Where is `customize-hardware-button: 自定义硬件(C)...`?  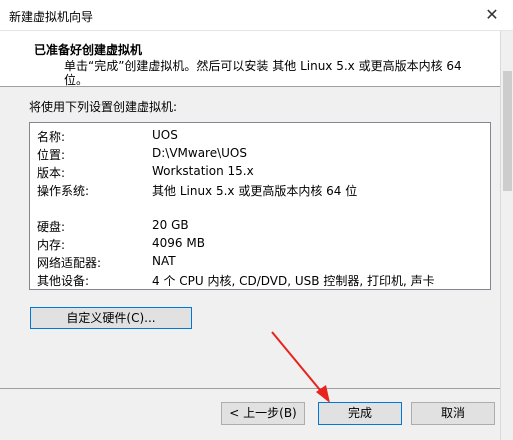 customize-hardware-button: 自定义硬件(C)... is located at coordinates (111, 318).